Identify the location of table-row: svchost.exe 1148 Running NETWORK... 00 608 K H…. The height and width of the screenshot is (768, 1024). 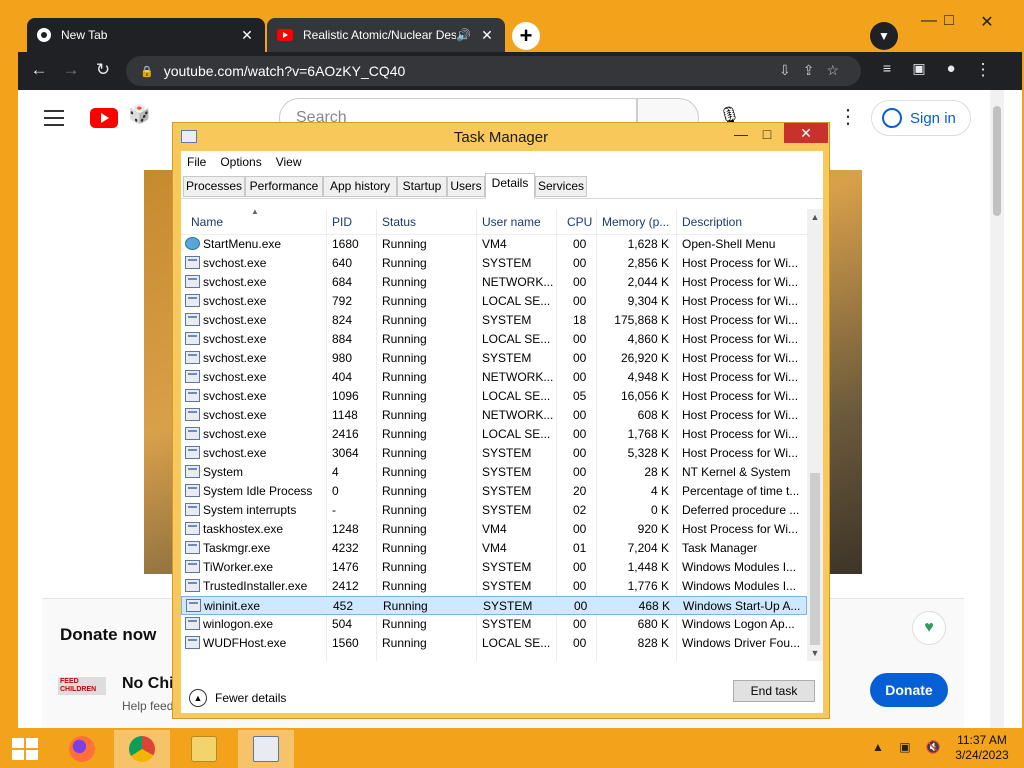
(494, 415).